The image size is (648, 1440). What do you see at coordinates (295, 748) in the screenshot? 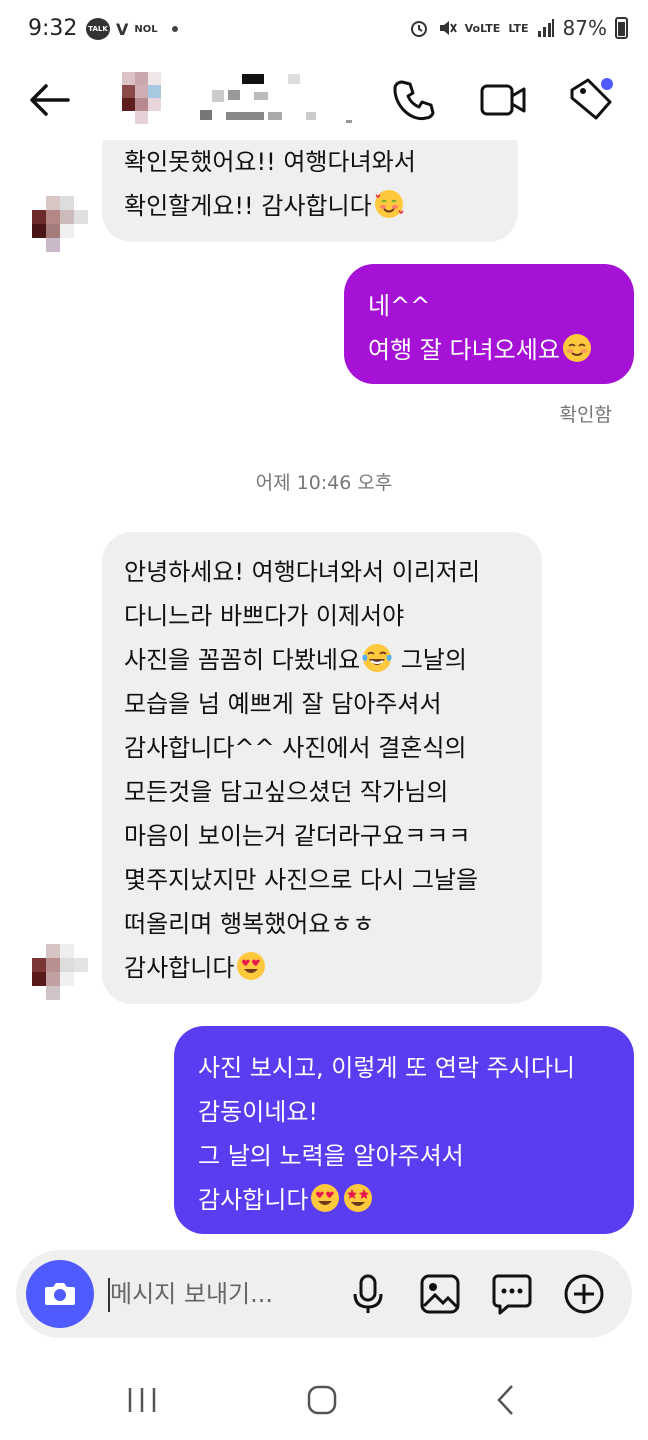
I see `message-line: 감사합니다^^ 사진에서 결혼식의` at bounding box center [295, 748].